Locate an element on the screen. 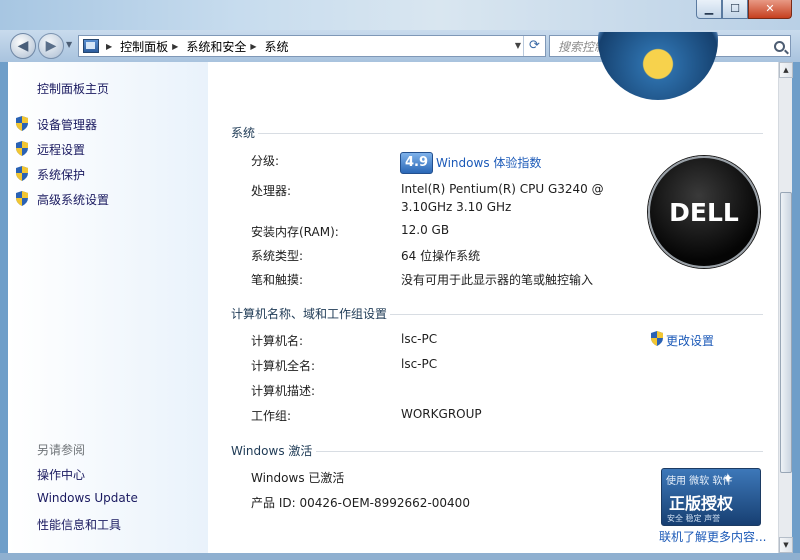 This screenshot has height=560, width=800. full-computer-name-value: lsc-PC is located at coordinates (419, 364).